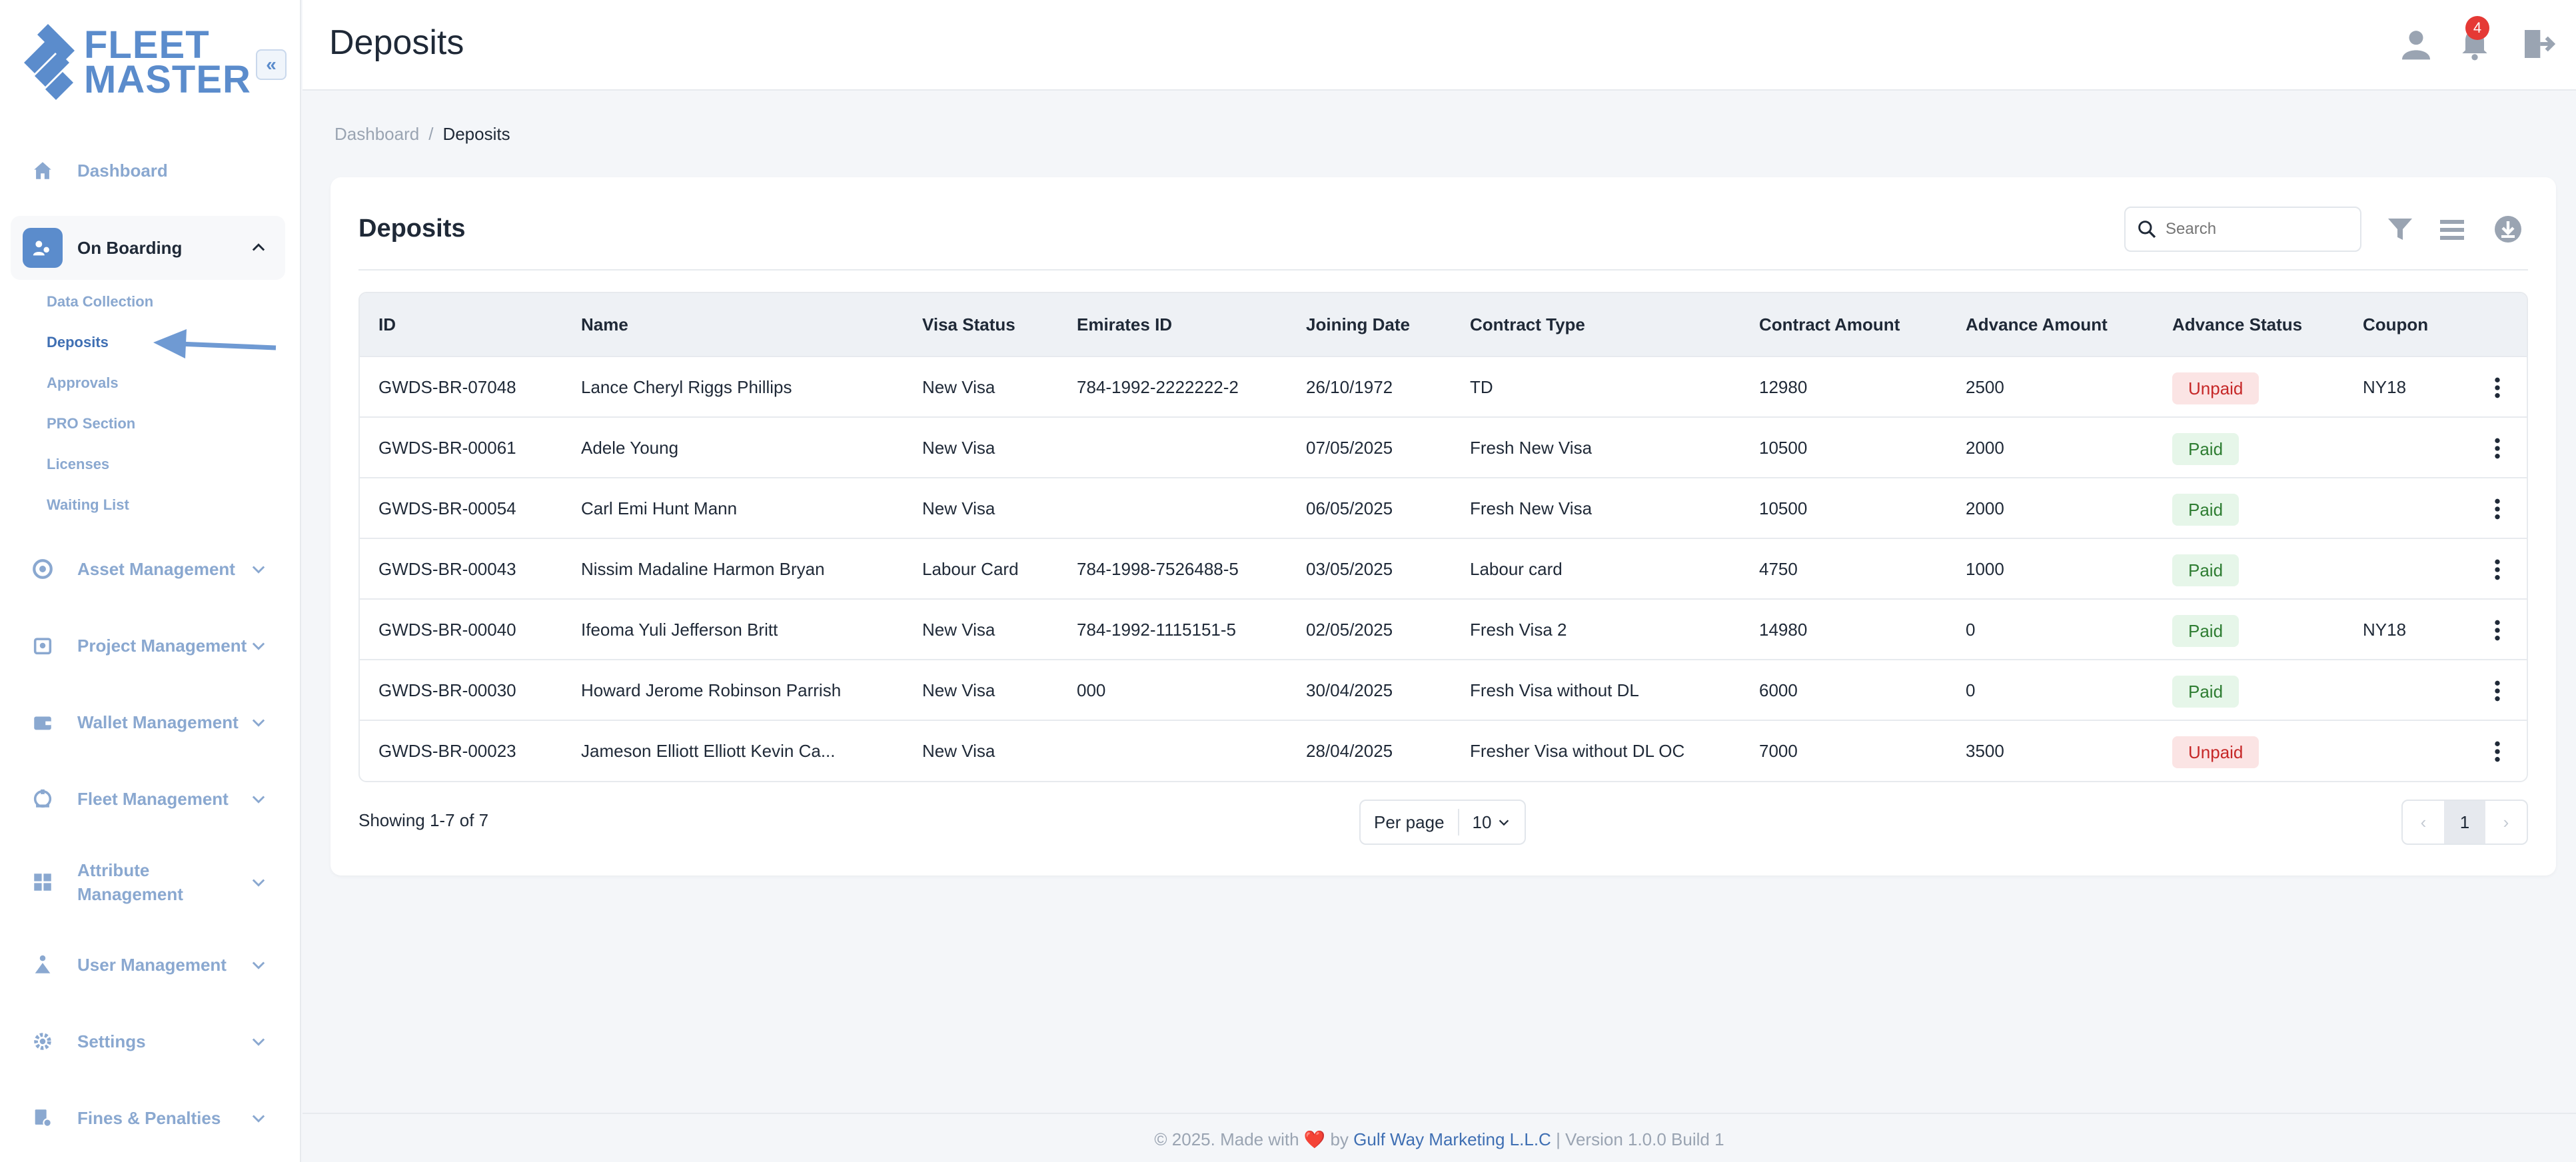 Image resolution: width=2576 pixels, height=1162 pixels. I want to click on sidebar-item-on-boarding: On Boarding, so click(148, 248).